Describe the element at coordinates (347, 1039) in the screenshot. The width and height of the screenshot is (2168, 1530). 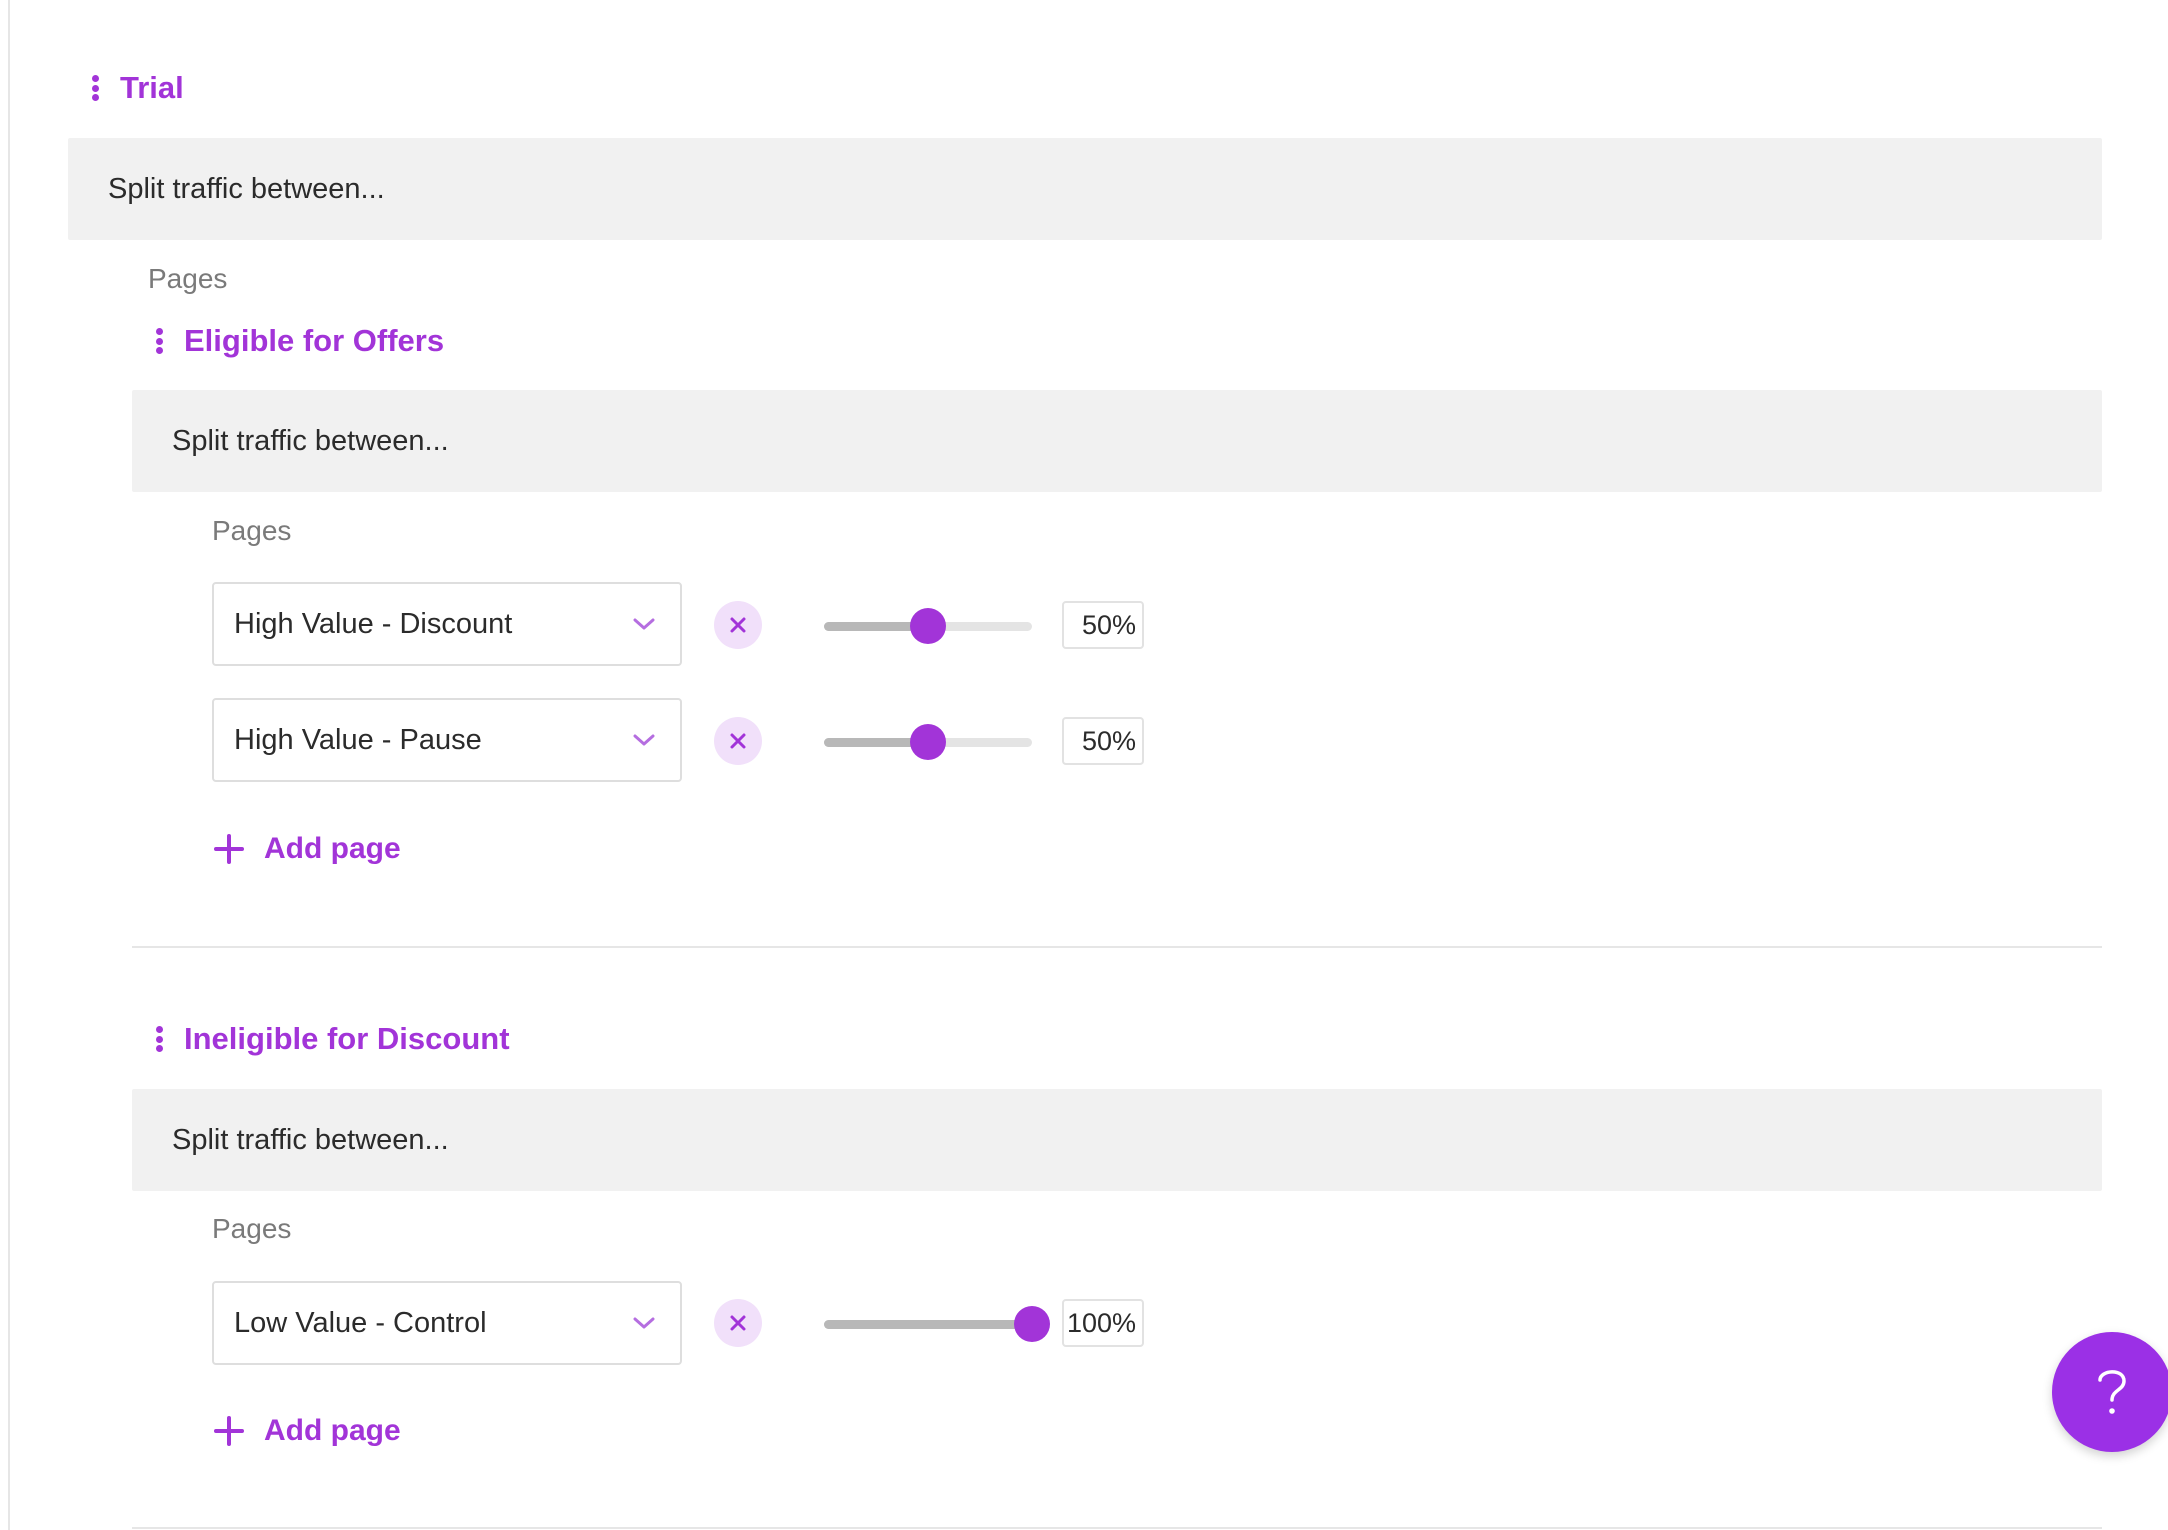
I see `group-title-ineligible: Ineligible for Discount` at that location.